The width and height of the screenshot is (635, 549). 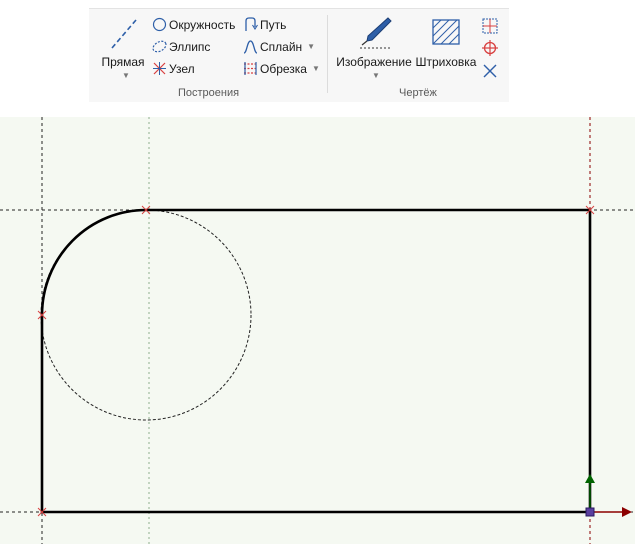 I want to click on trim-button: Обрезка ▼, so click(x=281, y=68).